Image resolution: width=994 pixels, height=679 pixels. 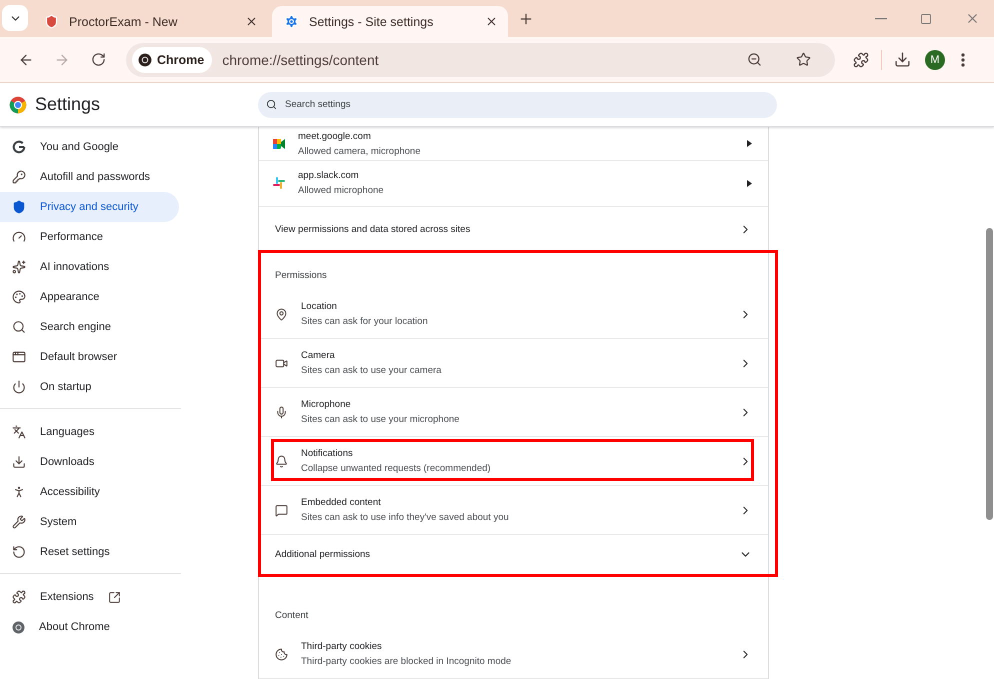 What do you see at coordinates (89, 237) in the screenshot?
I see `sidebar-item: Performance` at bounding box center [89, 237].